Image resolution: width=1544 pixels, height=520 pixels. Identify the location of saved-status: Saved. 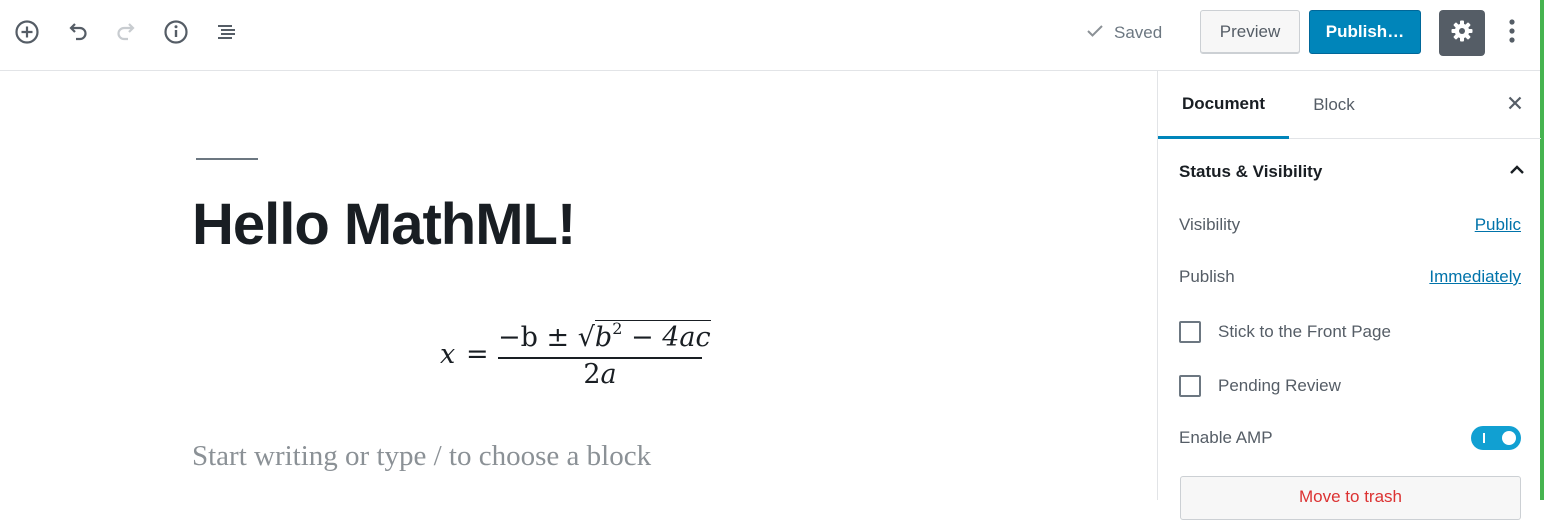
(1124, 33).